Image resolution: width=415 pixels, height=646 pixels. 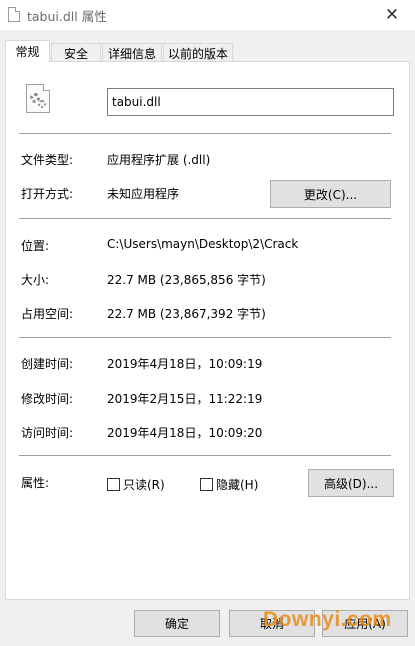 What do you see at coordinates (206, 484) in the screenshot?
I see `hidden-checkbox-box` at bounding box center [206, 484].